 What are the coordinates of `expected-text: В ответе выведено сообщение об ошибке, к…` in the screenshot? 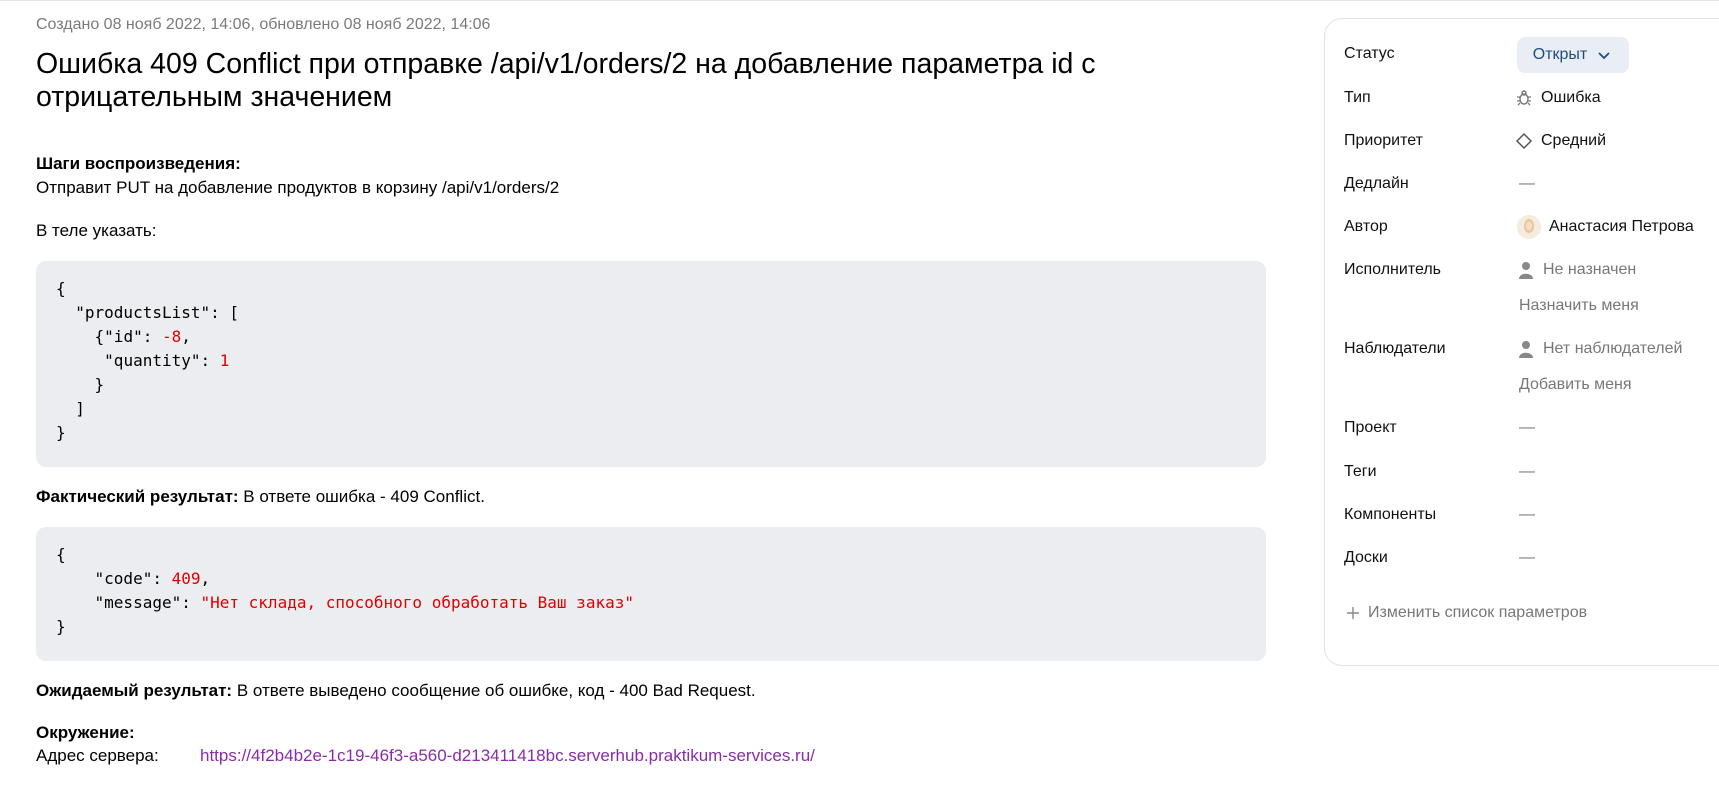 It's located at (494, 690).